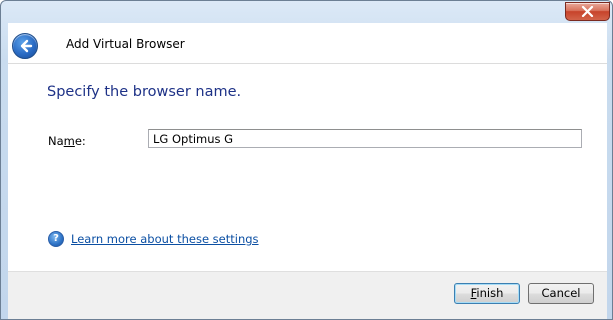 This screenshot has height=320, width=613. What do you see at coordinates (165, 239) in the screenshot?
I see `learn-more-link: Learn more about these settings` at bounding box center [165, 239].